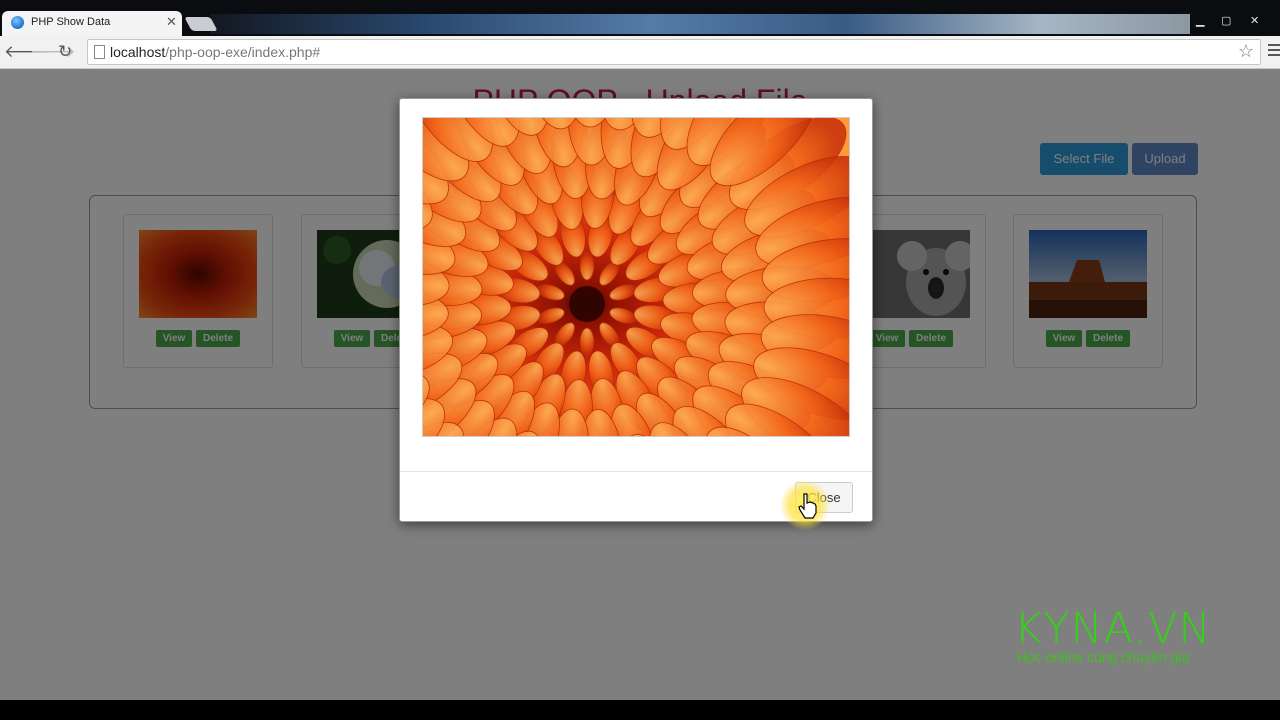 Image resolution: width=1280 pixels, height=720 pixels. I want to click on tab-strip: PHP Show Data ✕ ▁ ▢ ✕, so click(640, 18).